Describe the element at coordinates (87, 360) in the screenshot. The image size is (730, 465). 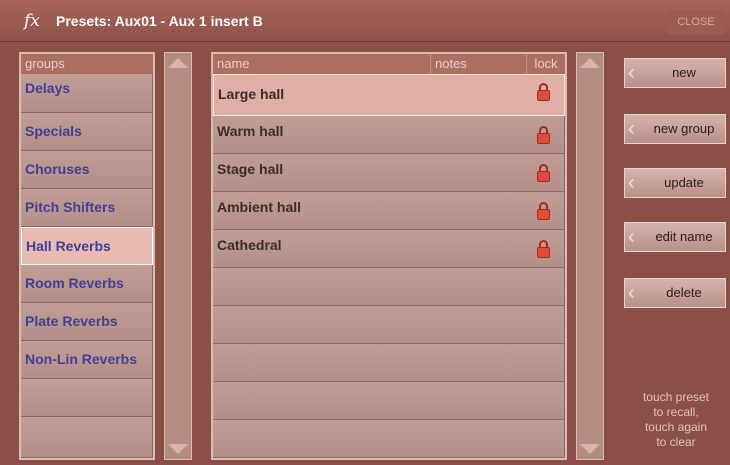
I see `group-item-non-lin-reverbs: Non-Lin Reverbs` at that location.